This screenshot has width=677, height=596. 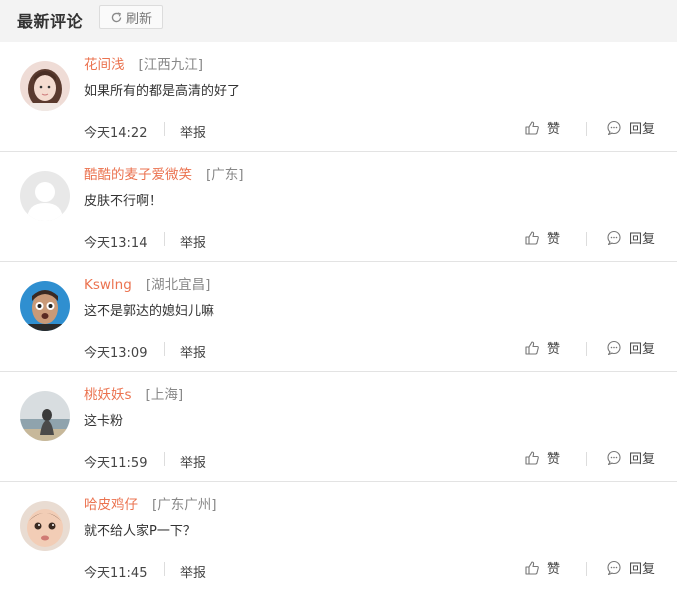 What do you see at coordinates (116, 16) in the screenshot?
I see `refresh-icon` at bounding box center [116, 16].